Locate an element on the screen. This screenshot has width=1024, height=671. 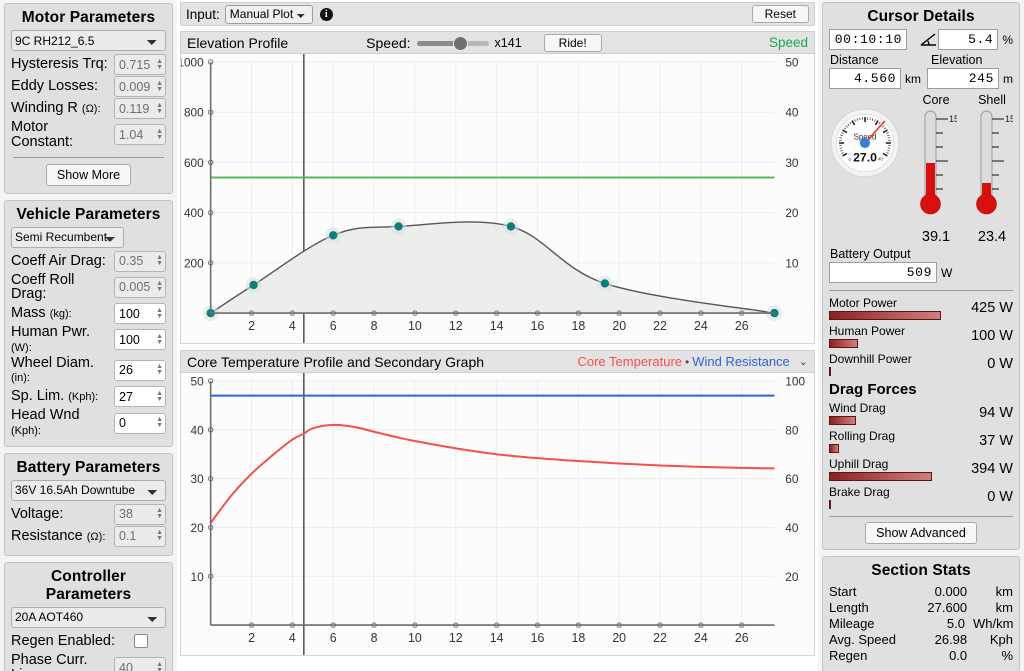
motor-field-eddy-input: 0.009 ▲ ▼ is located at coordinates (140, 86).